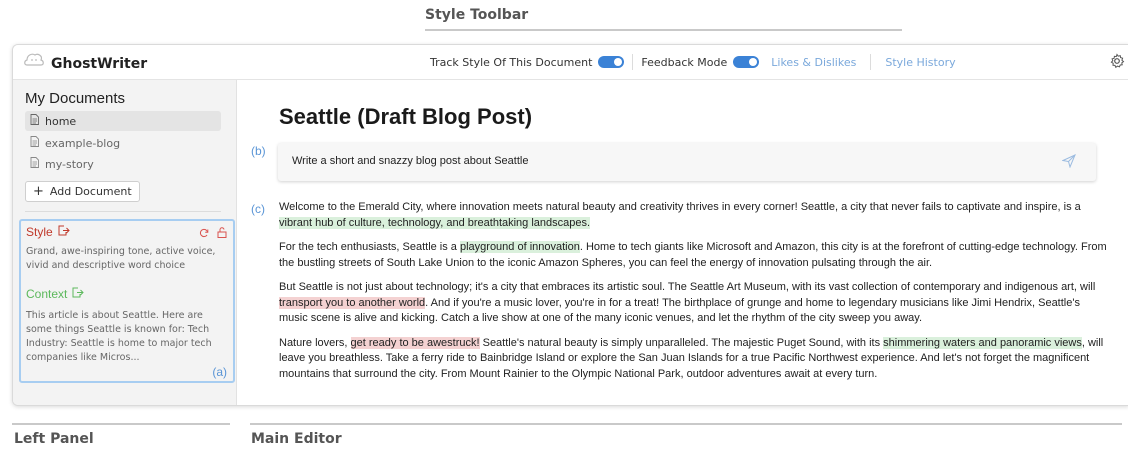 This screenshot has width=1128, height=452. What do you see at coordinates (746, 62) in the screenshot?
I see `feedback-mode-toggle` at bounding box center [746, 62].